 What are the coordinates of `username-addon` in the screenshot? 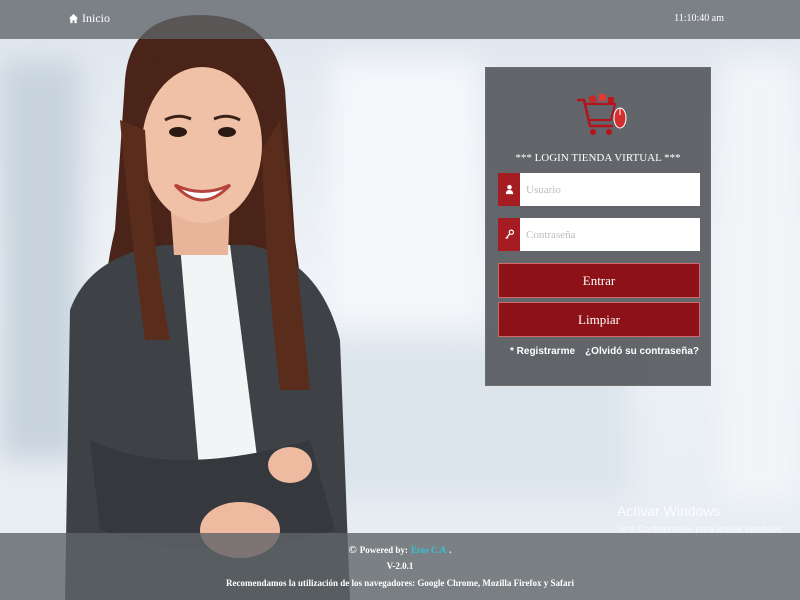 It's located at (509, 189).